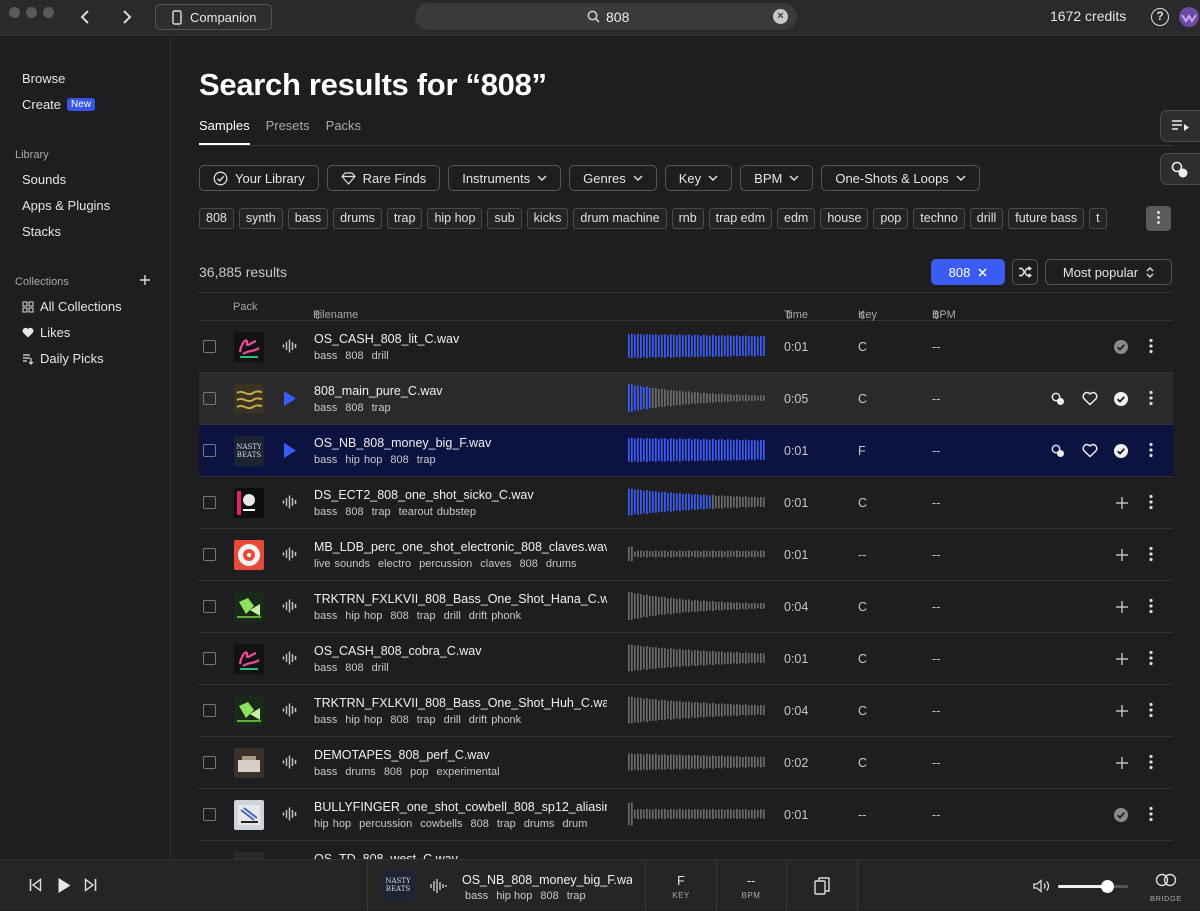 This screenshot has width=1200, height=911. I want to click on tab-packs: Packs, so click(343, 131).